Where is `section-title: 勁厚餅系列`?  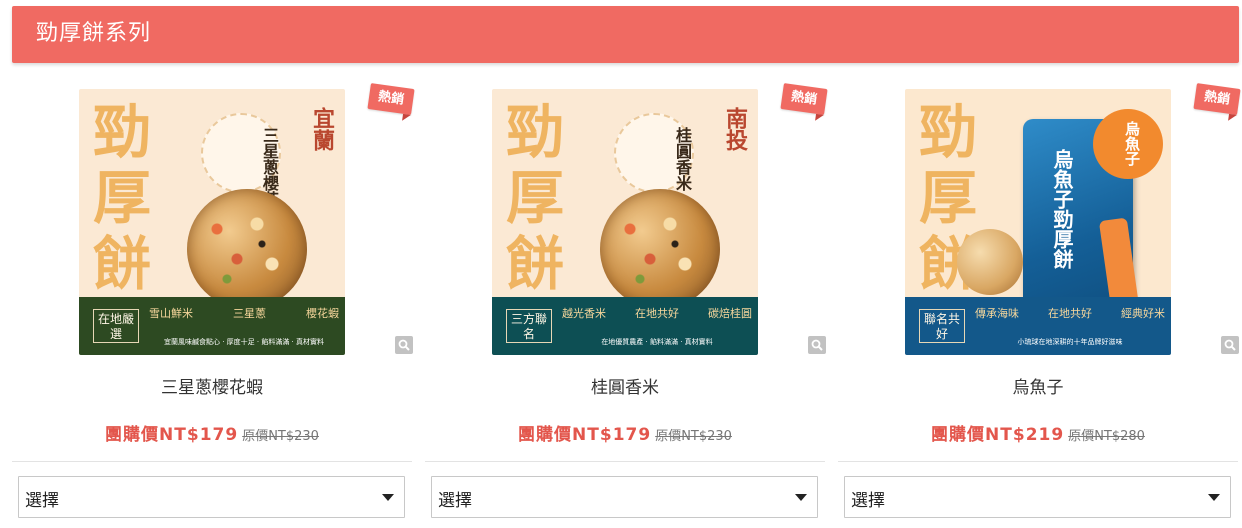
section-title: 勁厚餅系列 is located at coordinates (94, 33).